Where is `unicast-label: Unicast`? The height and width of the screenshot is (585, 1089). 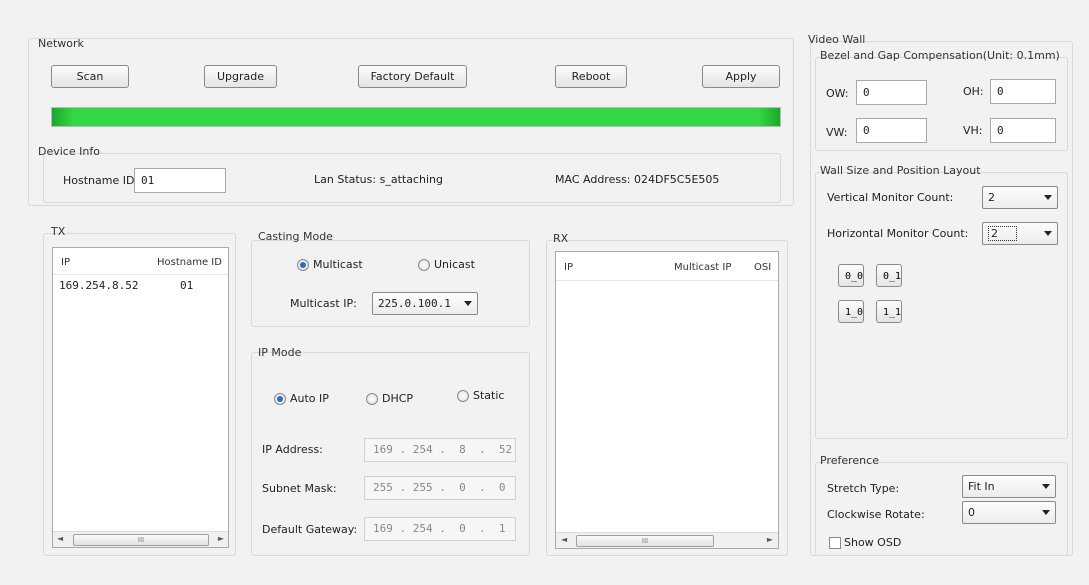 unicast-label: Unicast is located at coordinates (454, 264).